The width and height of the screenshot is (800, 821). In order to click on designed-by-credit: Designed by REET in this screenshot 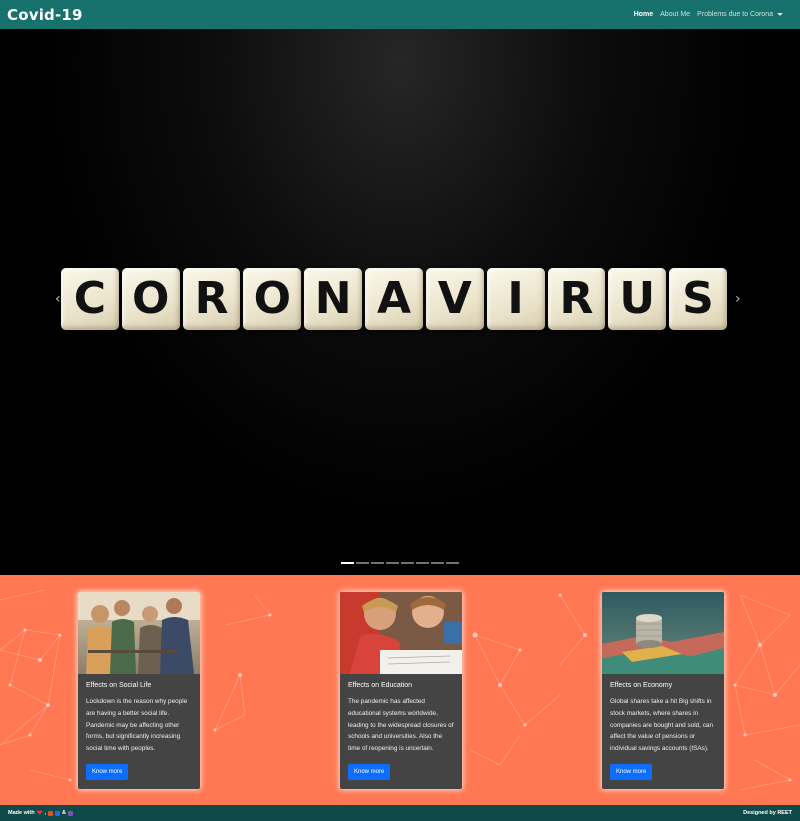, I will do `click(767, 813)`.